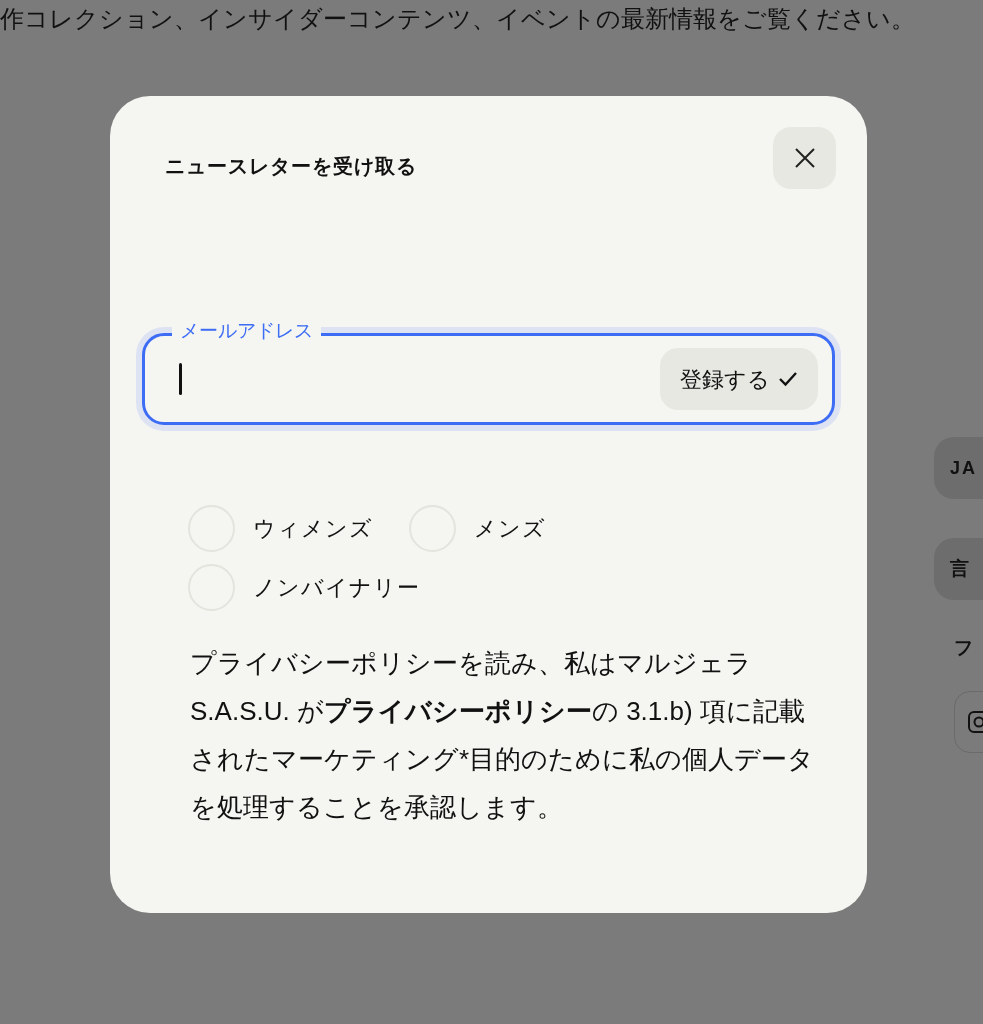 This screenshot has width=983, height=1024. Describe the element at coordinates (510, 529) in the screenshot. I see `radio-label: メンズ` at that location.